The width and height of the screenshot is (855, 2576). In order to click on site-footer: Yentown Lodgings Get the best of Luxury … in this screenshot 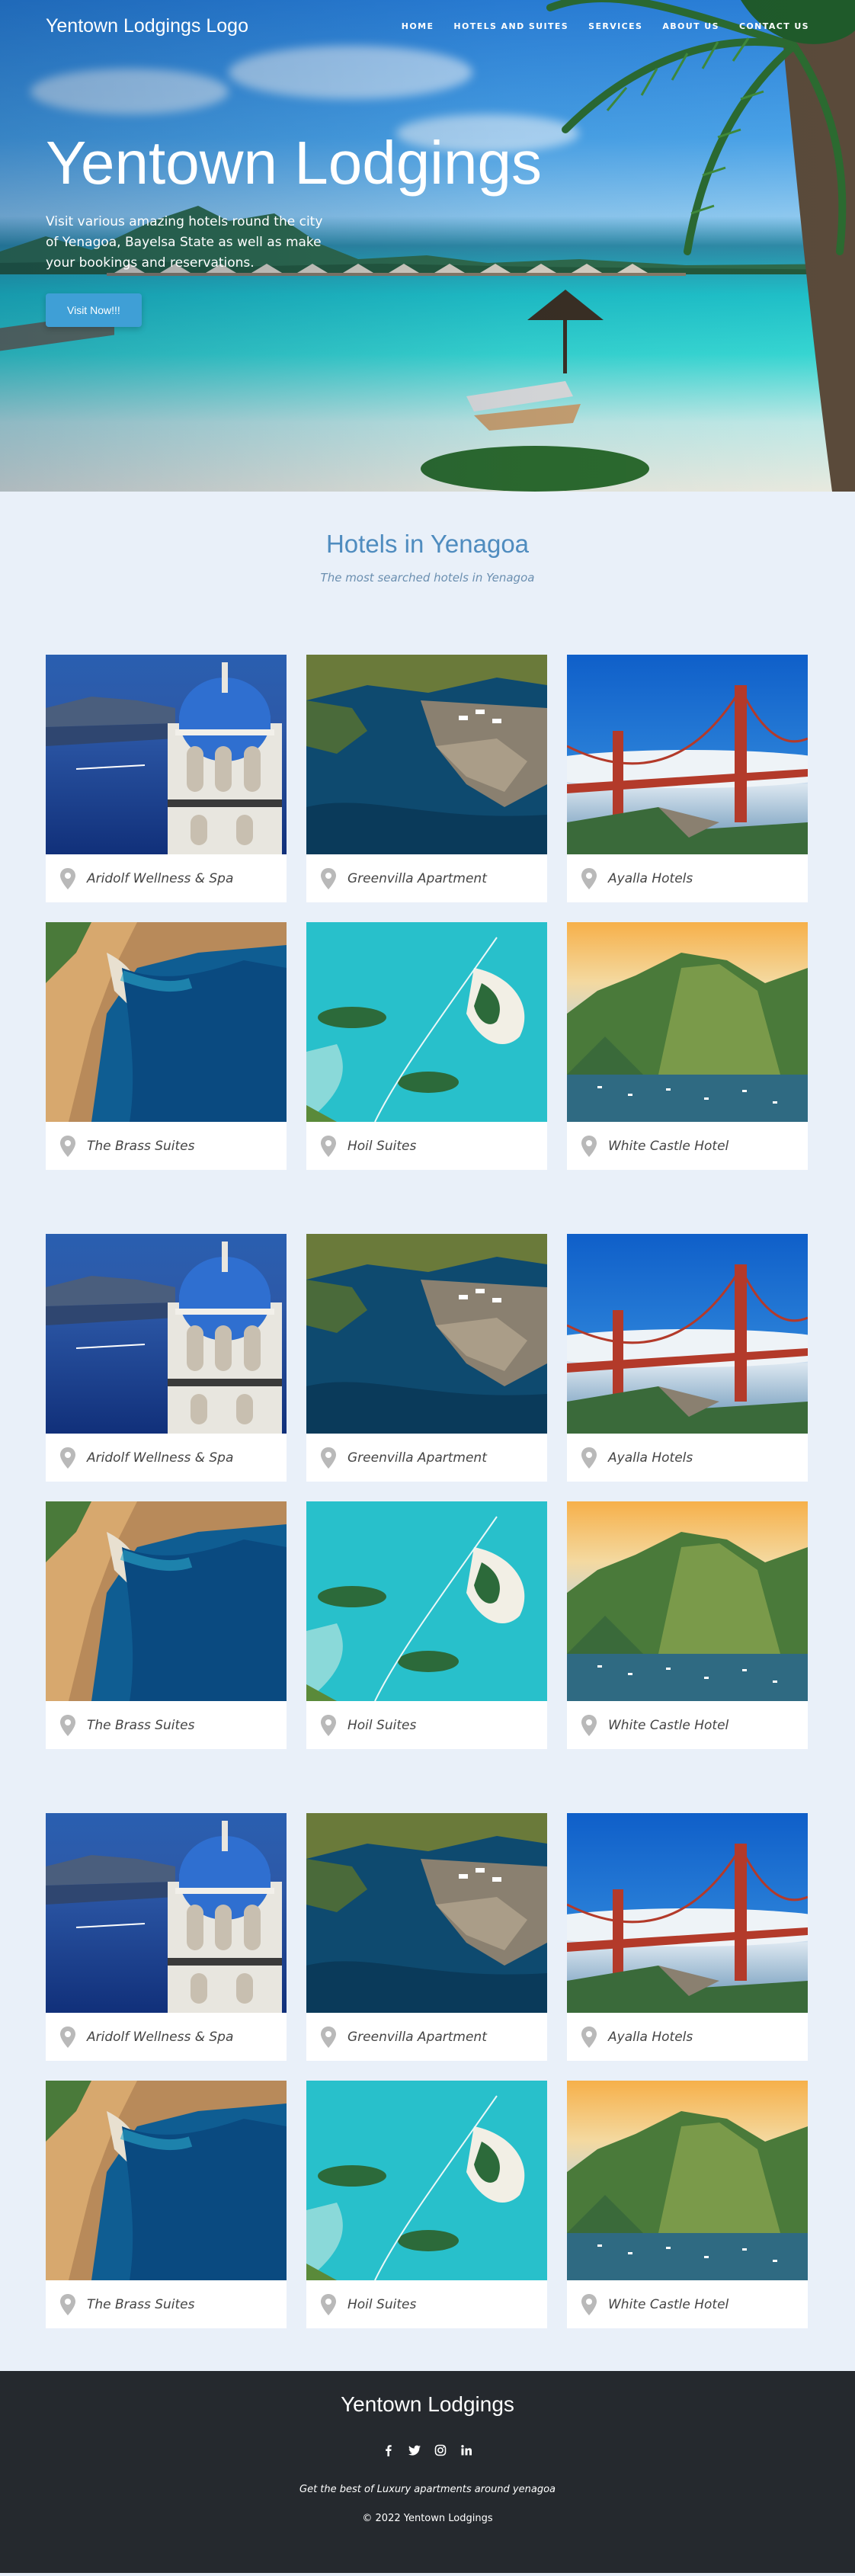, I will do `click(427, 2472)`.